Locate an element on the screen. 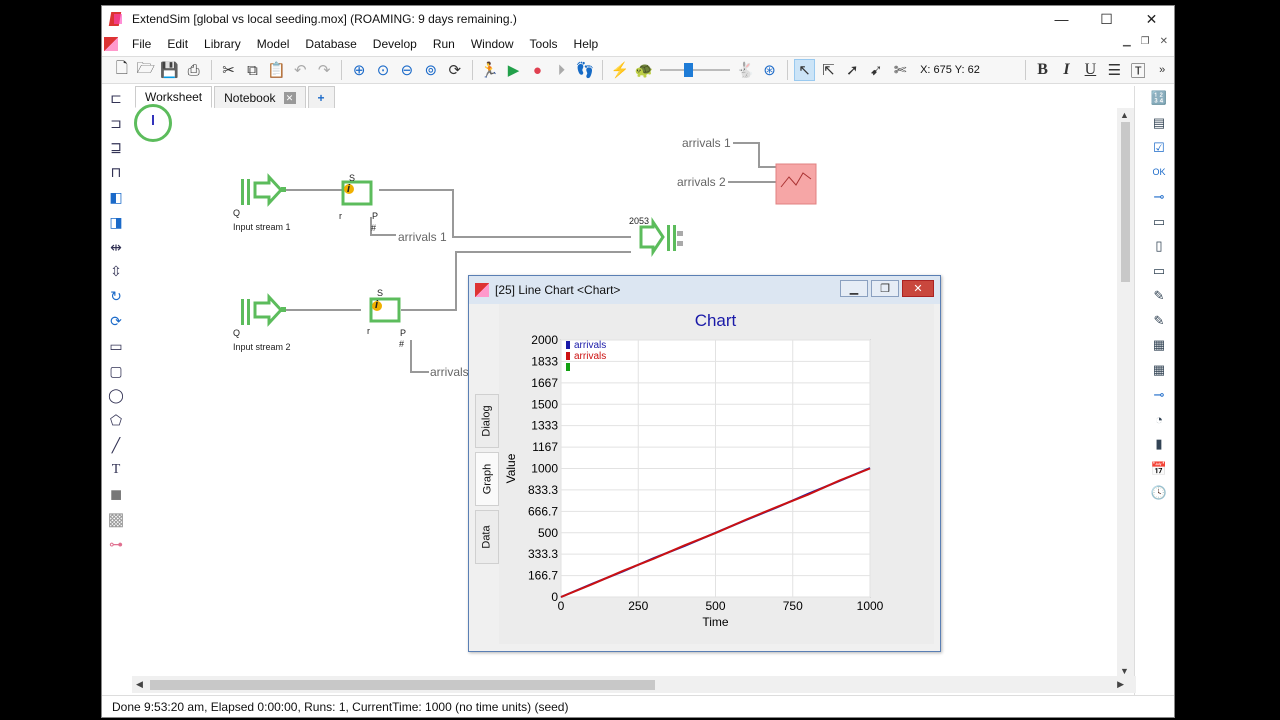 The height and width of the screenshot is (720, 1280). undo-icon: ↶ is located at coordinates (300, 70).